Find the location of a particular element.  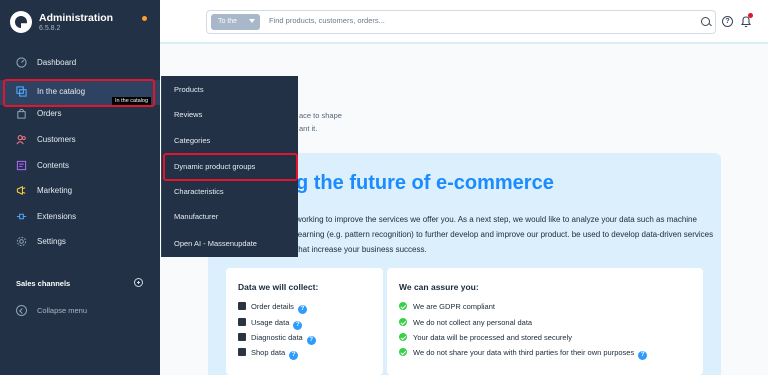

flyout-item-label: Manufacturer is located at coordinates (196, 216).